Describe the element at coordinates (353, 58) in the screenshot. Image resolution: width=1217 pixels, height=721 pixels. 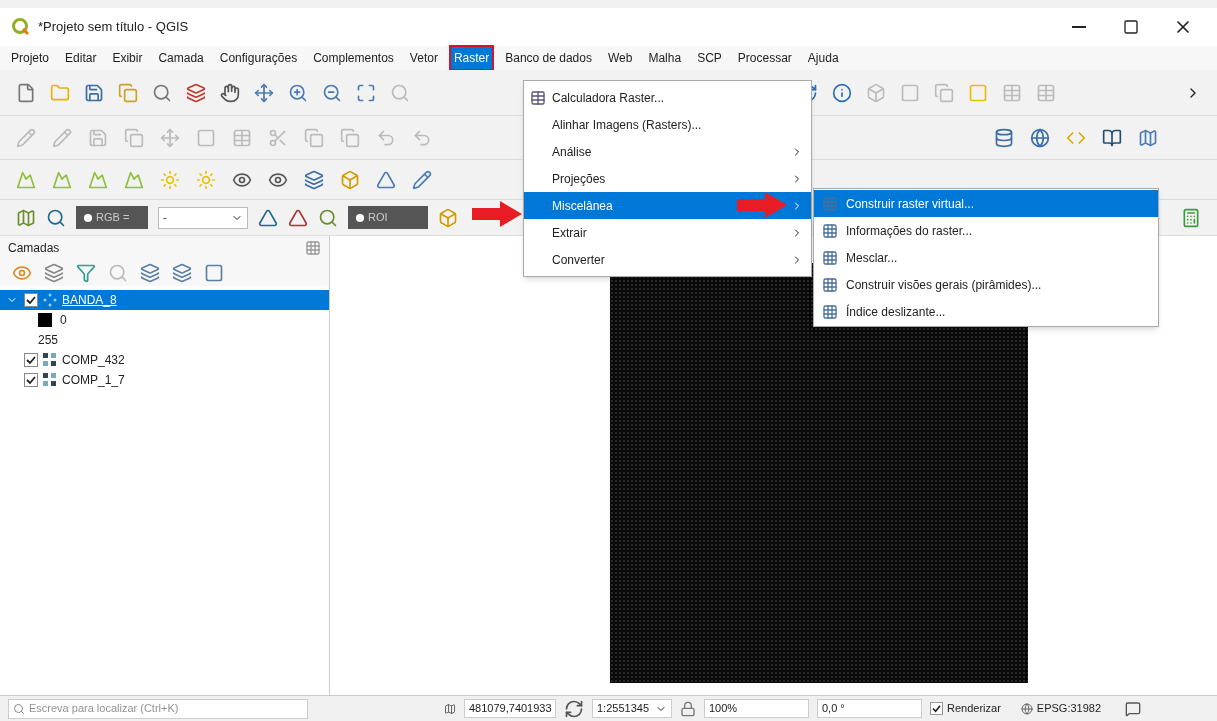
I see `menu-item: Complementos` at that location.